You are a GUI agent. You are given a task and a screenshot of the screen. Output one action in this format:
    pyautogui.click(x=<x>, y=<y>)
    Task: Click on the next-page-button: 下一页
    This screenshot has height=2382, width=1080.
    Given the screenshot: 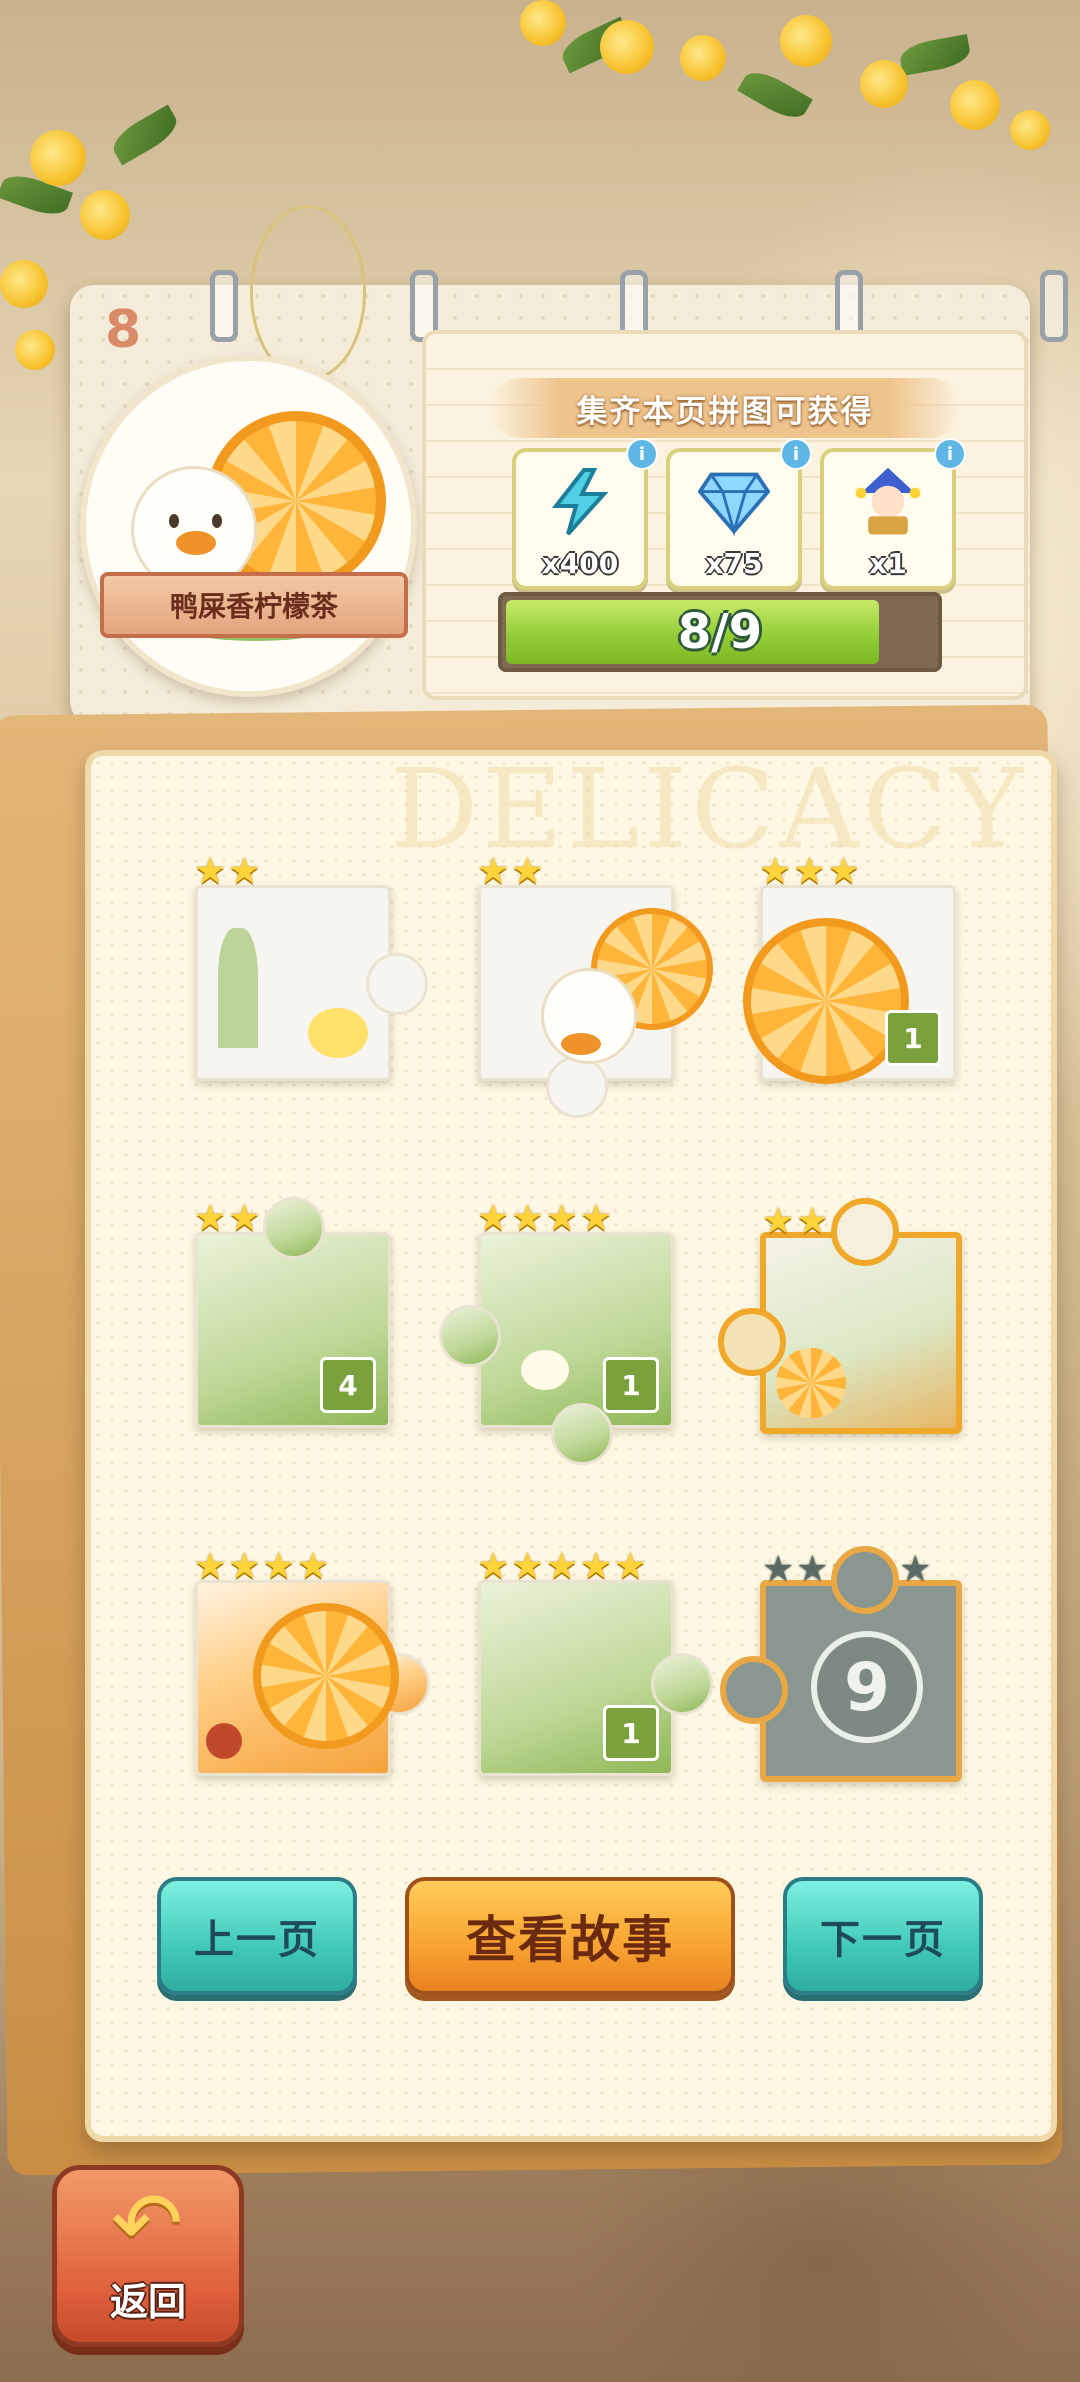 What is the action you would take?
    pyautogui.click(x=883, y=1936)
    